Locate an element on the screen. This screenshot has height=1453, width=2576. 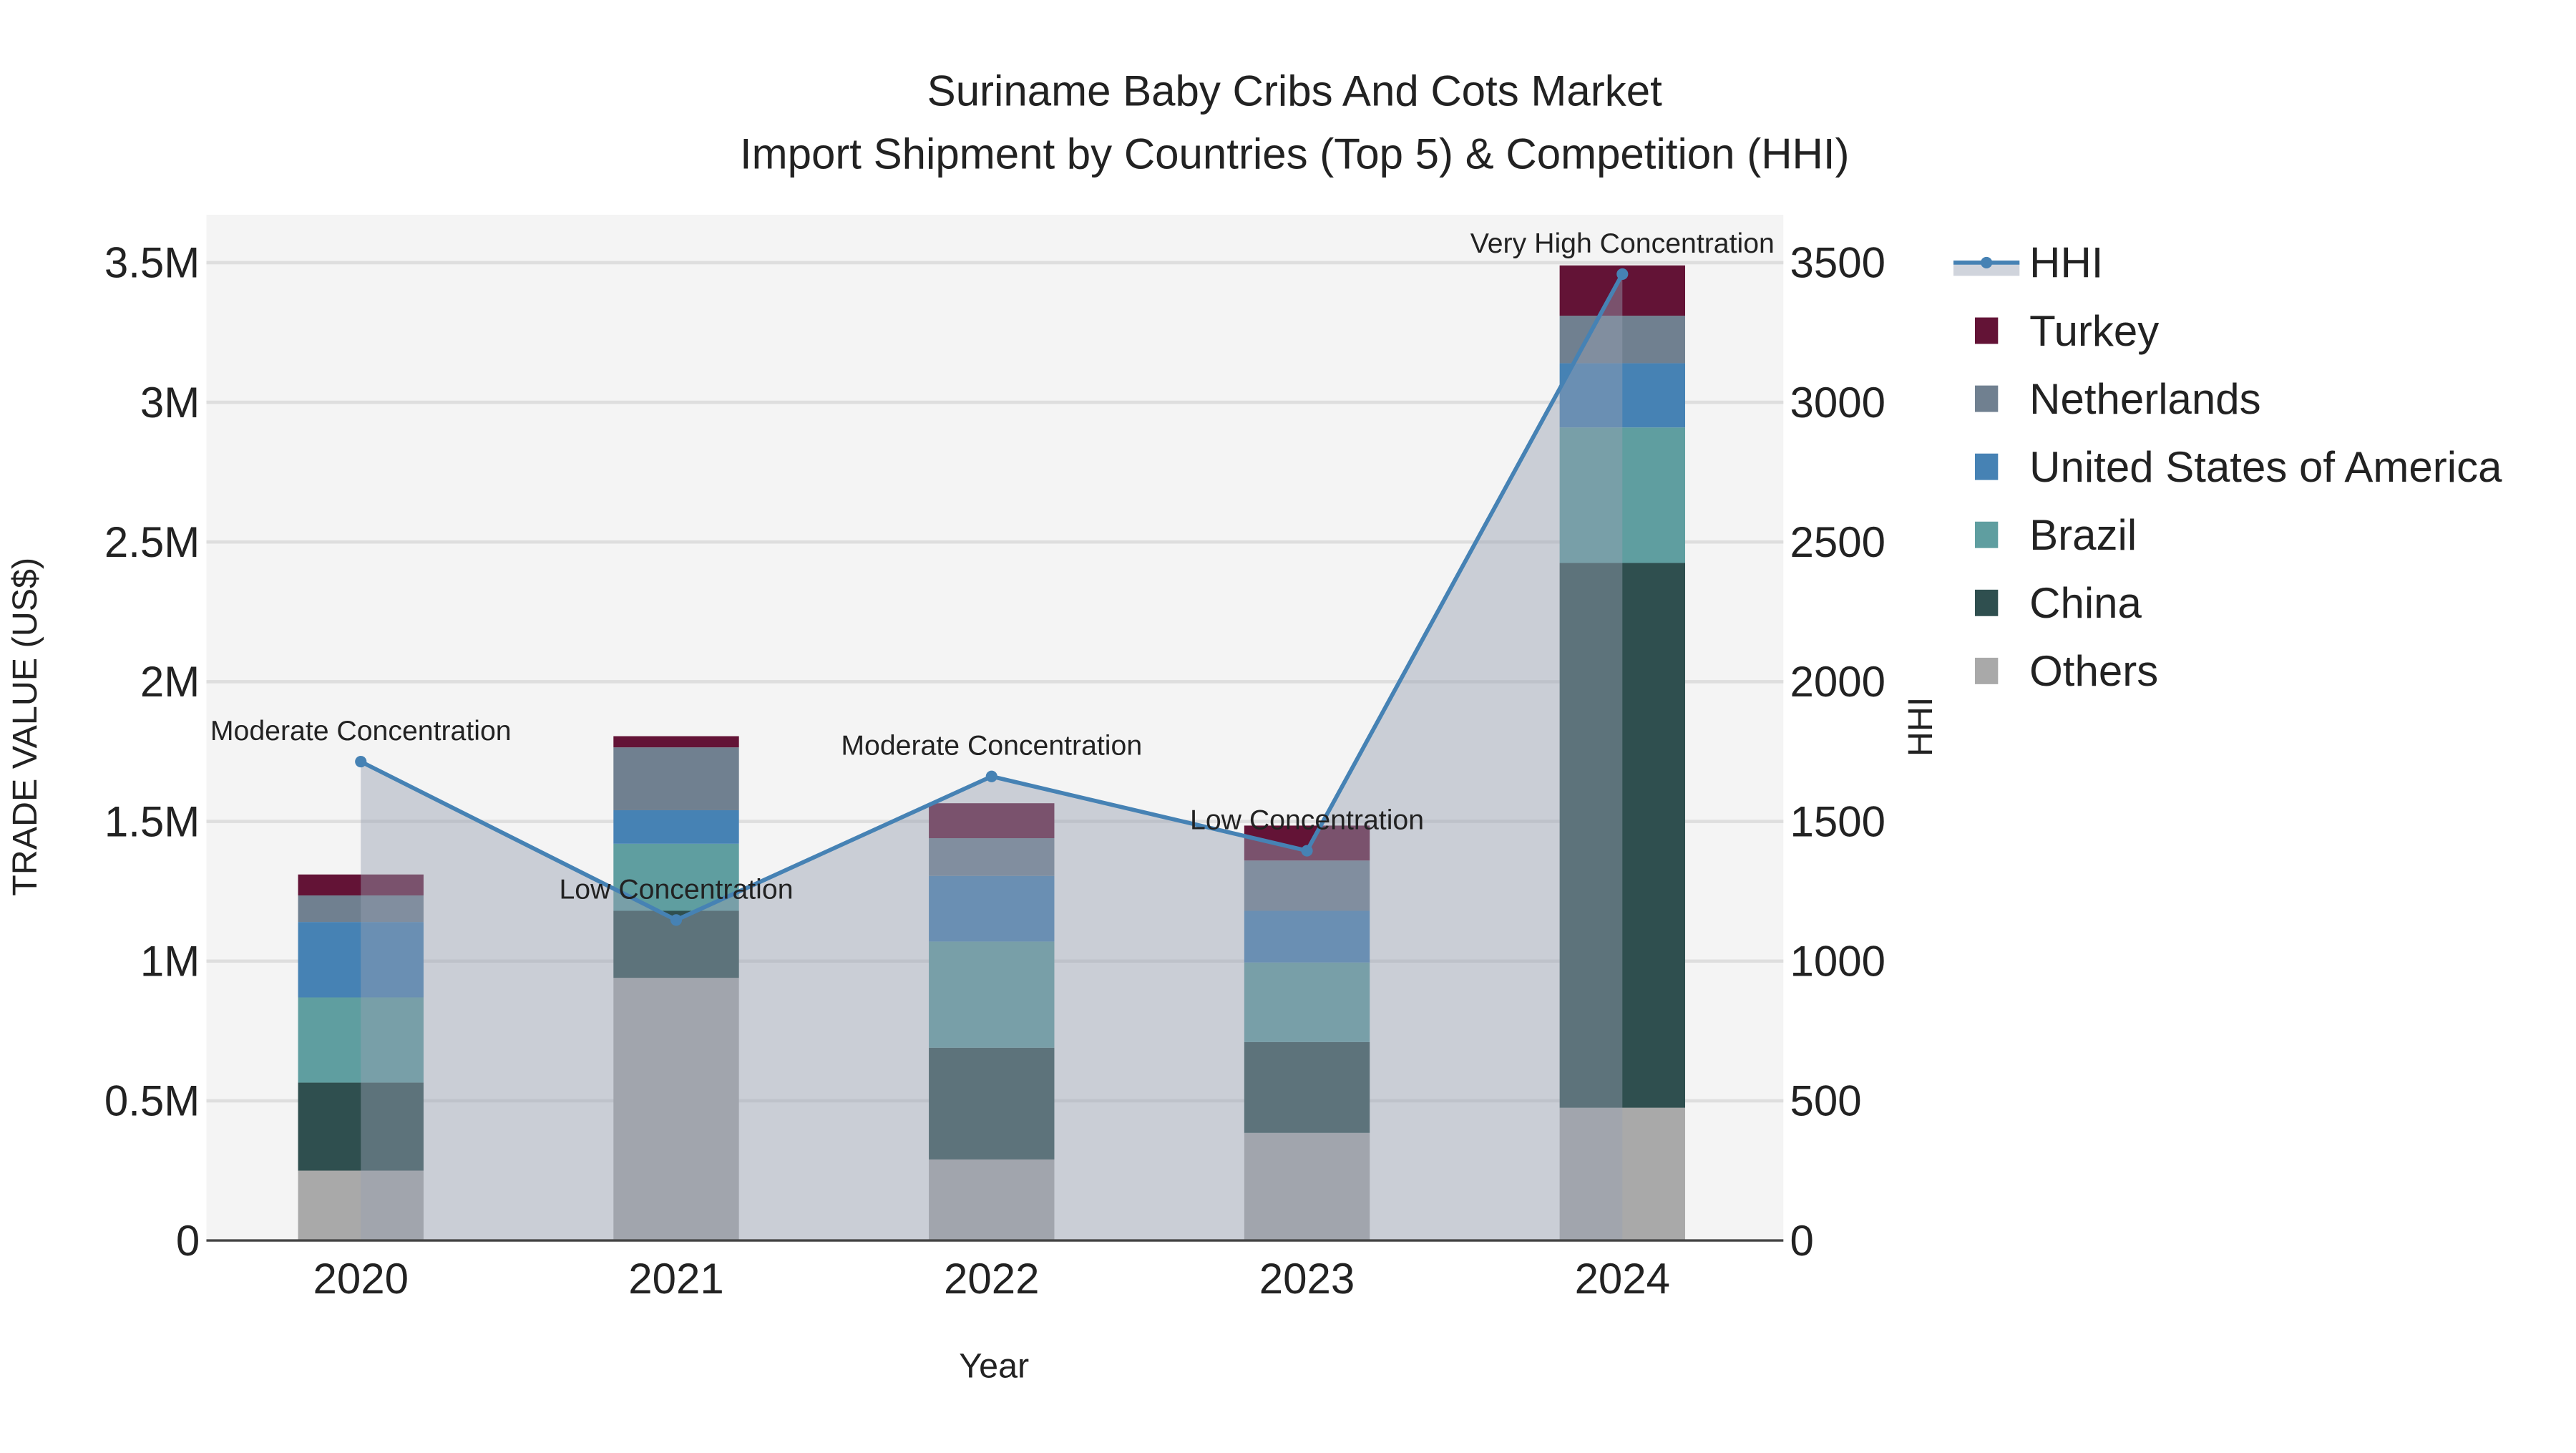
y-tick-label: 3.5M is located at coordinates (152, 263).